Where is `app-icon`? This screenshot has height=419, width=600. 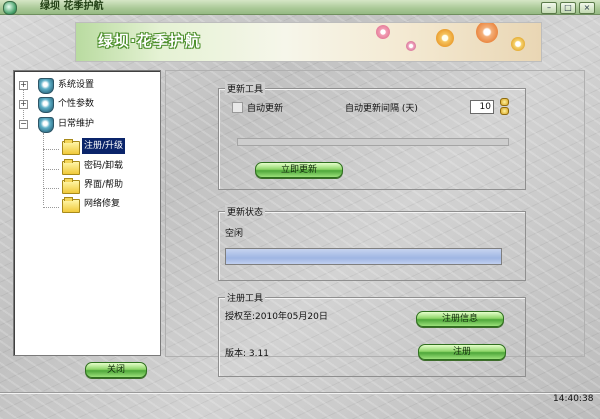
app-icon is located at coordinates (10, 8).